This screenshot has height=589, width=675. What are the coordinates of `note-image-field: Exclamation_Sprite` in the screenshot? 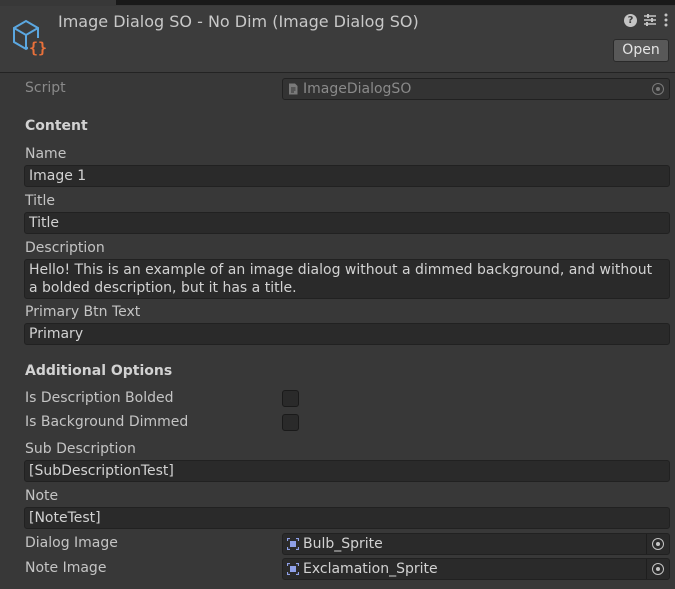 It's located at (476, 569).